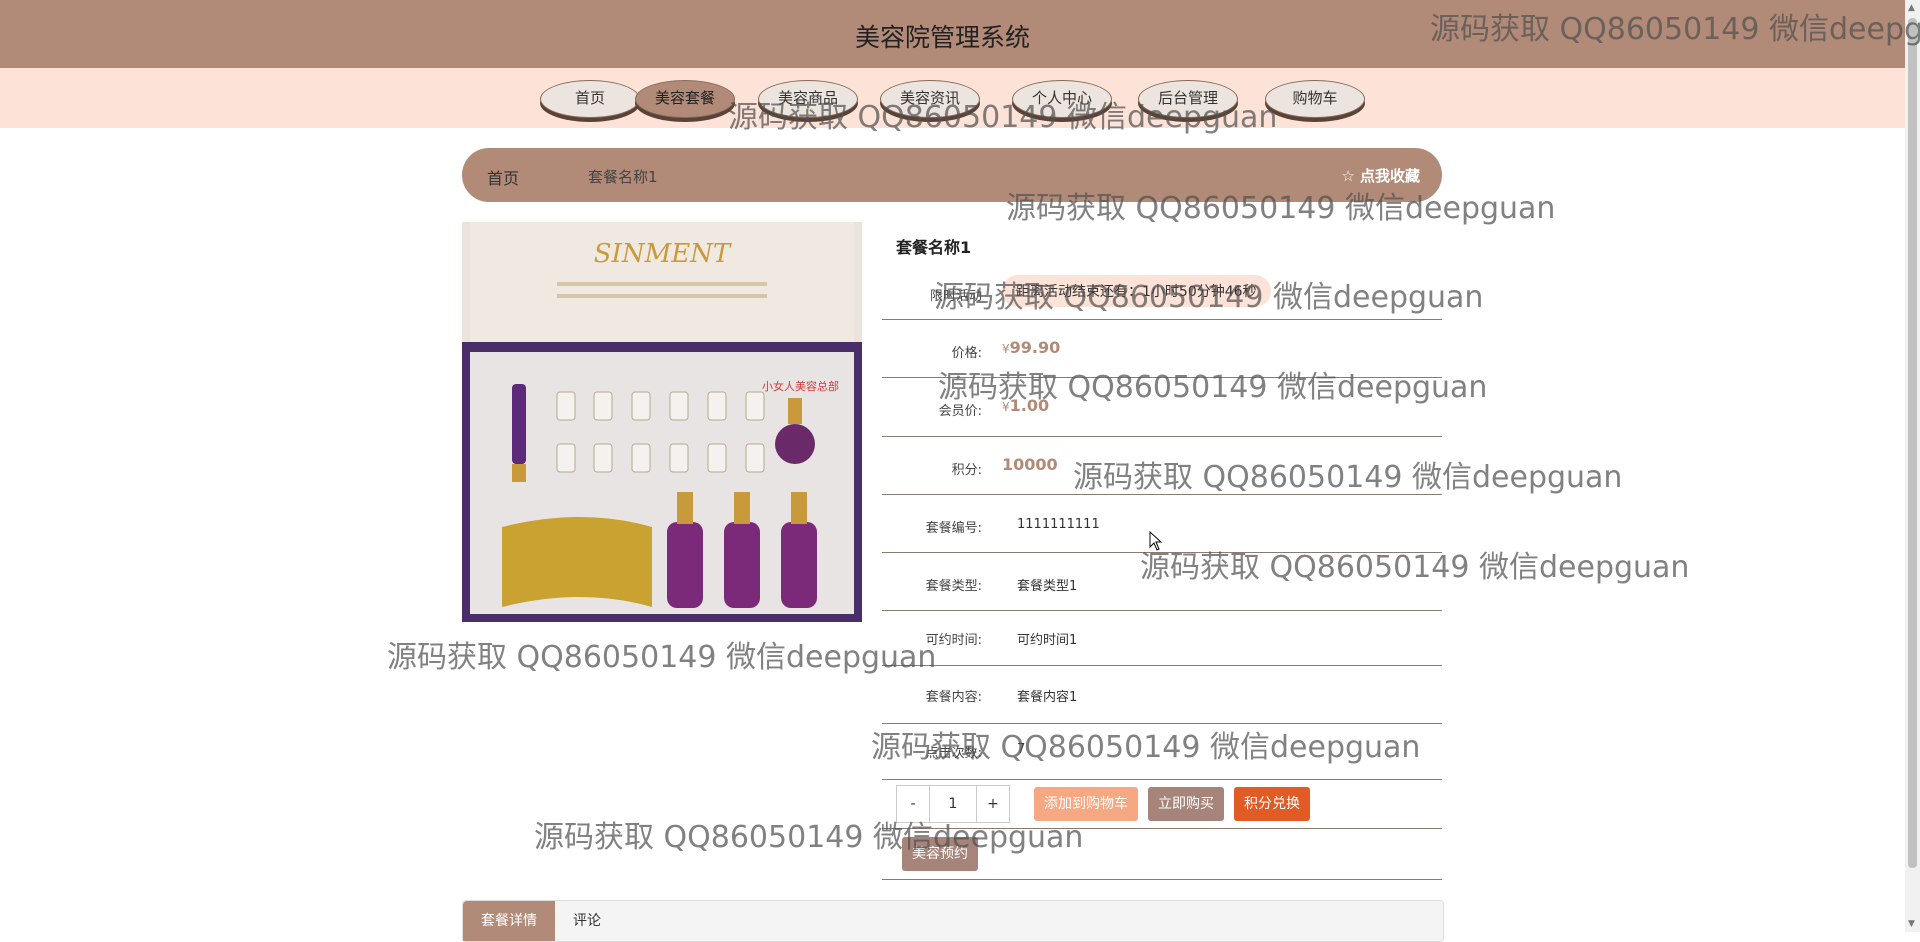 The height and width of the screenshot is (942, 1920). I want to click on nav-item-admin: 后台管理, so click(1188, 99).